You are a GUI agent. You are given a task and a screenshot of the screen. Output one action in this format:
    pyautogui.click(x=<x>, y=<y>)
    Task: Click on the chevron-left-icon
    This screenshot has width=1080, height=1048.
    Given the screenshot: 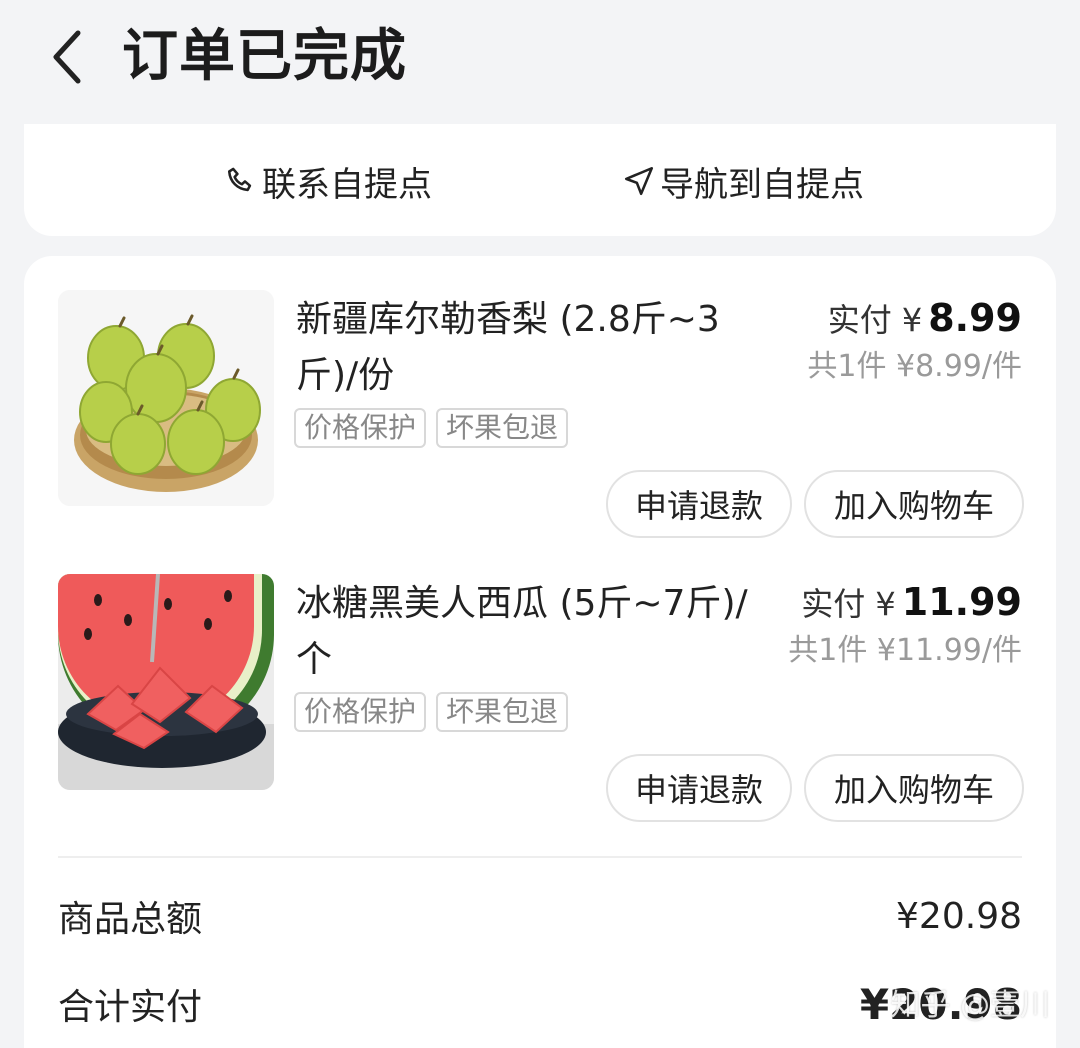 What is the action you would take?
    pyautogui.click(x=67, y=57)
    